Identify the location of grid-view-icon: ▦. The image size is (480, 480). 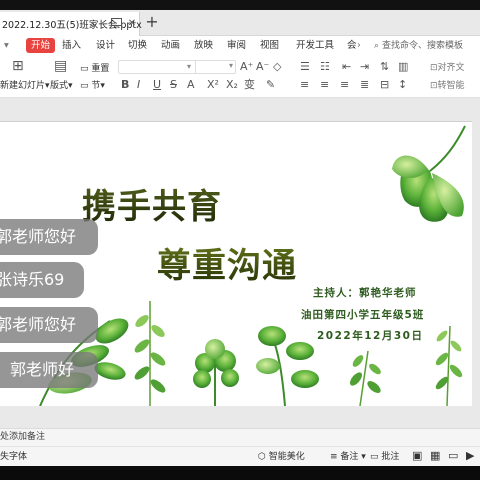
(435, 456).